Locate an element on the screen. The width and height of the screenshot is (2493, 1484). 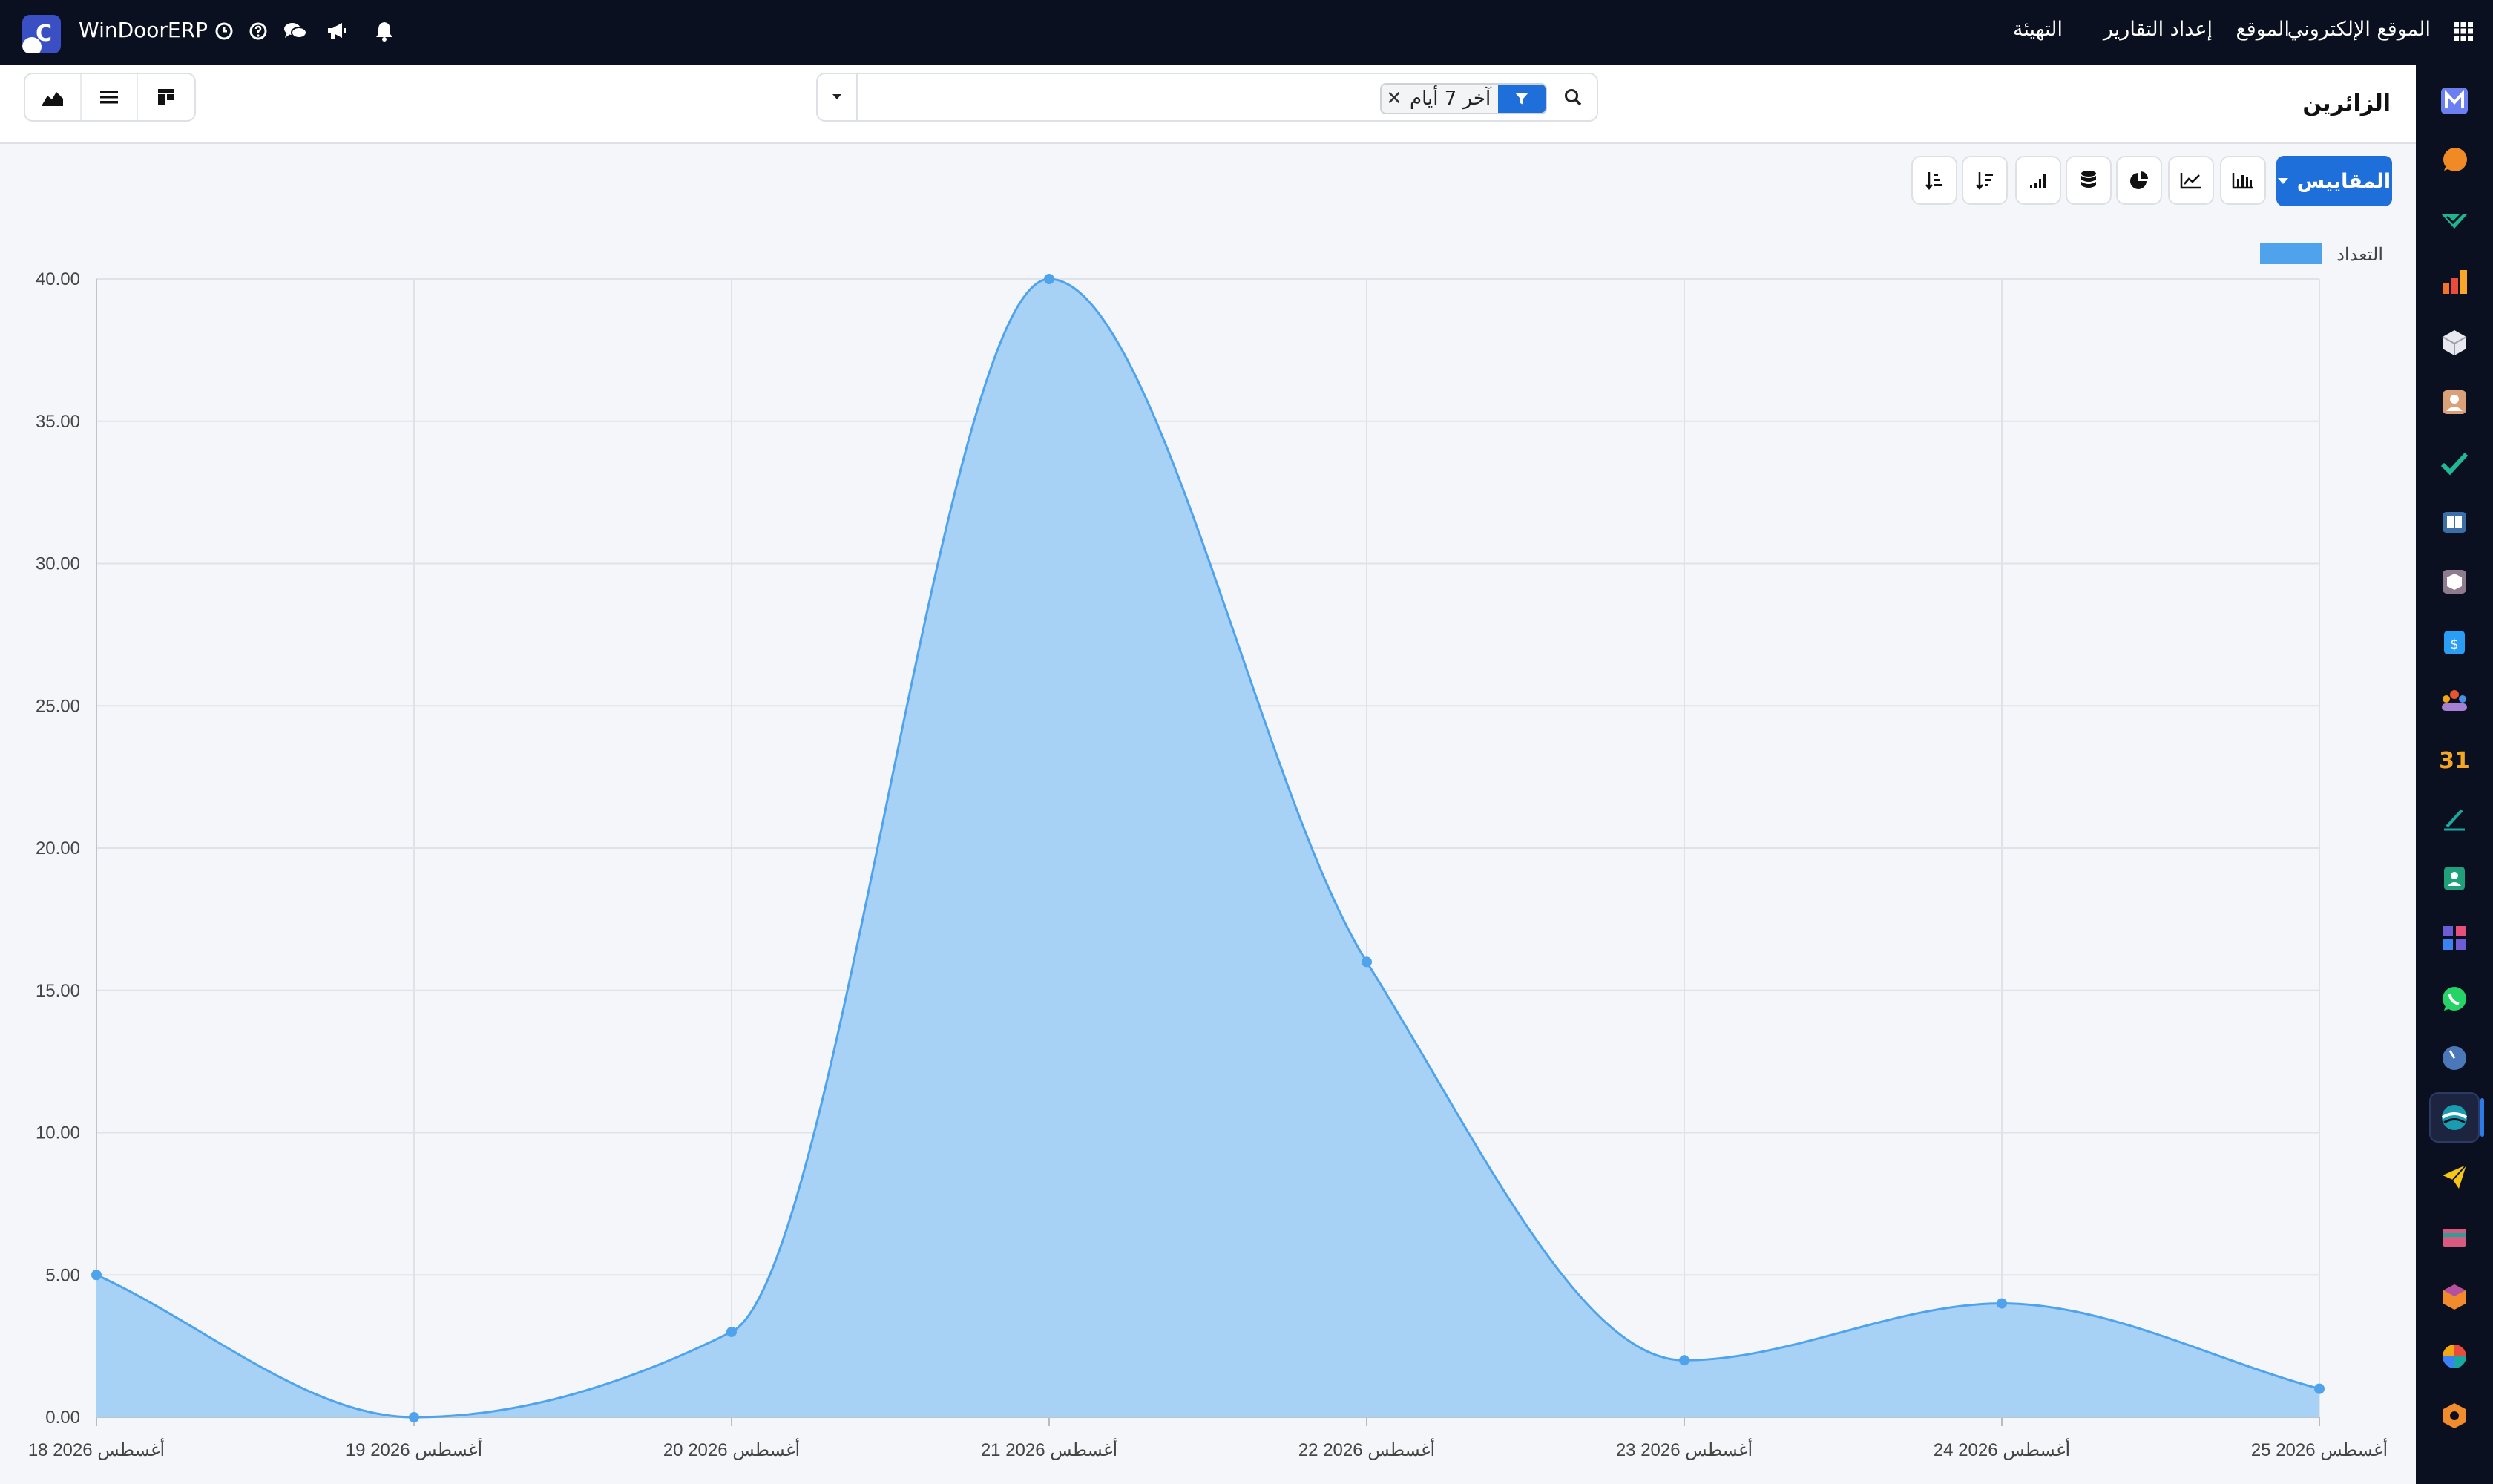
company-name: WinDoorERP is located at coordinates (143, 30).